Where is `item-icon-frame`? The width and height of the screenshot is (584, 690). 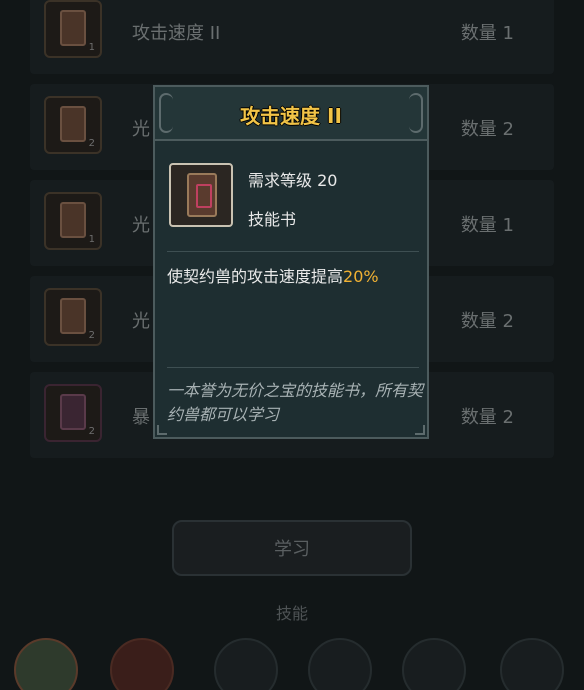 item-icon-frame is located at coordinates (201, 195).